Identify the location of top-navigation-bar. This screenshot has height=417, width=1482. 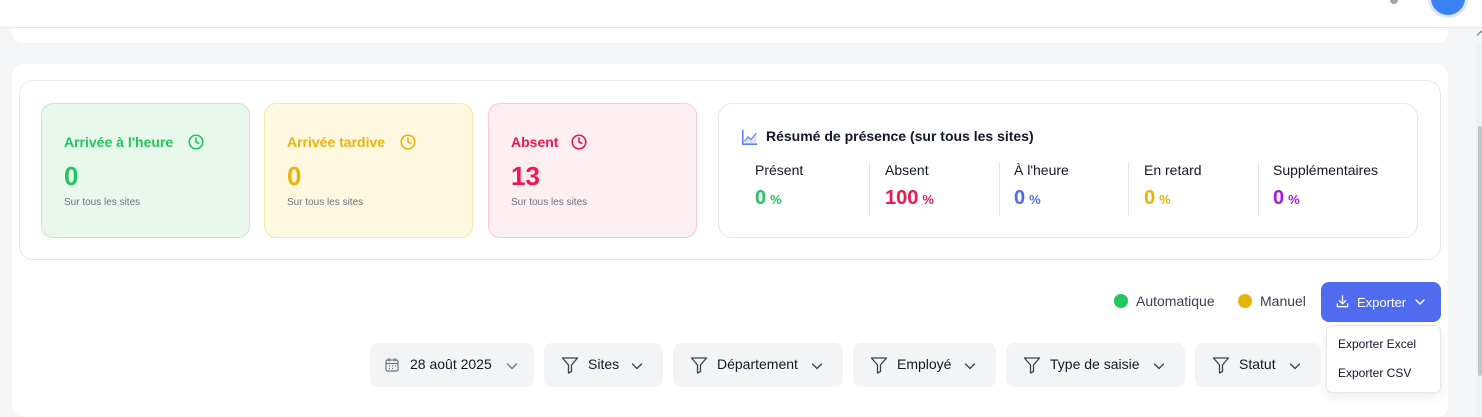
(741, 14).